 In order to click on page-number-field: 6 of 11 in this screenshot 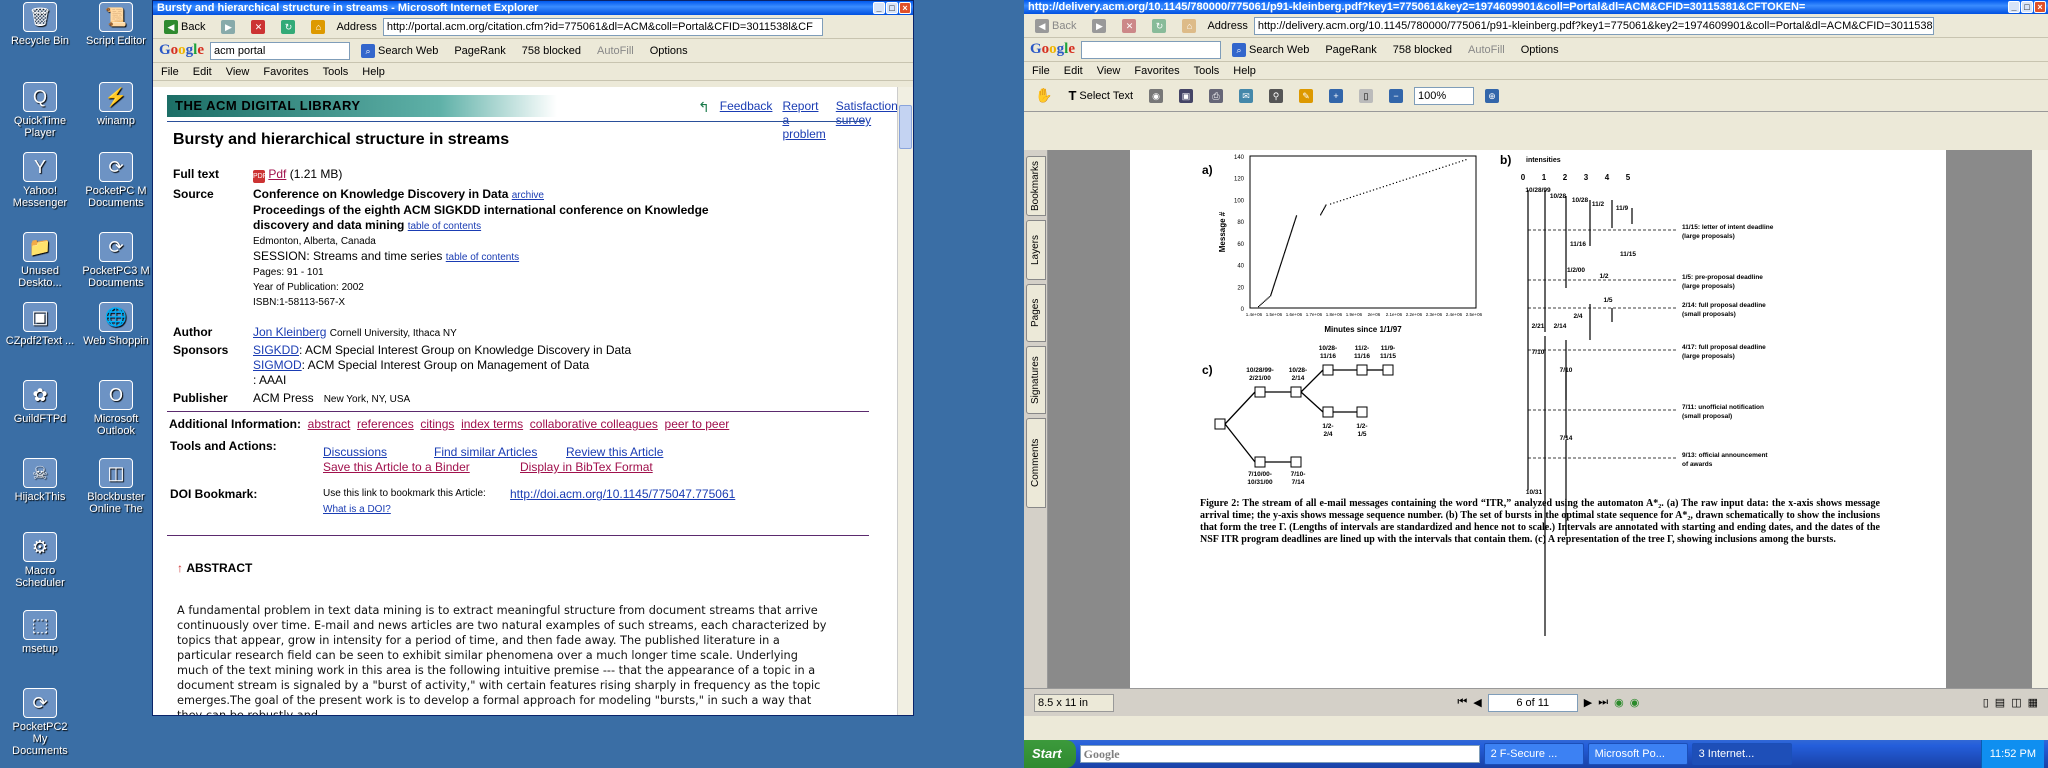, I will do `click(1532, 702)`.